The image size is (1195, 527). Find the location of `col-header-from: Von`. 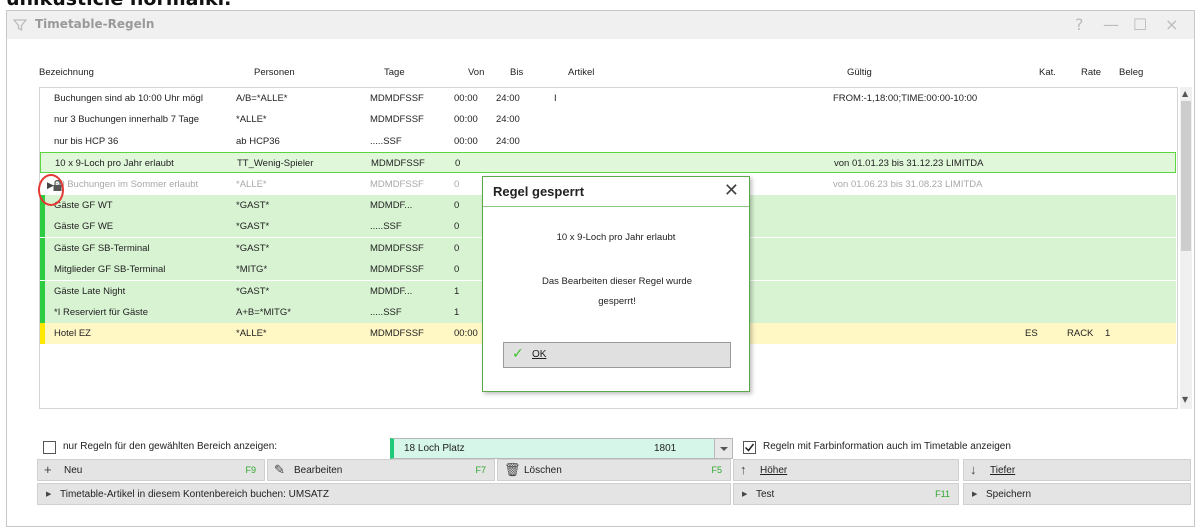

col-header-from: Von is located at coordinates (476, 72).